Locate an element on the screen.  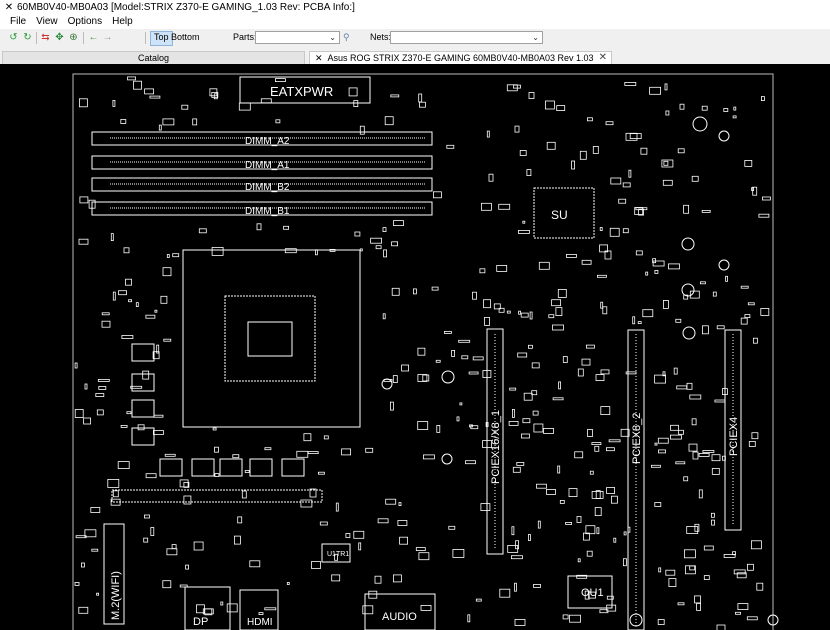
tab-catalog-label: Catalog is located at coordinates (153, 58).